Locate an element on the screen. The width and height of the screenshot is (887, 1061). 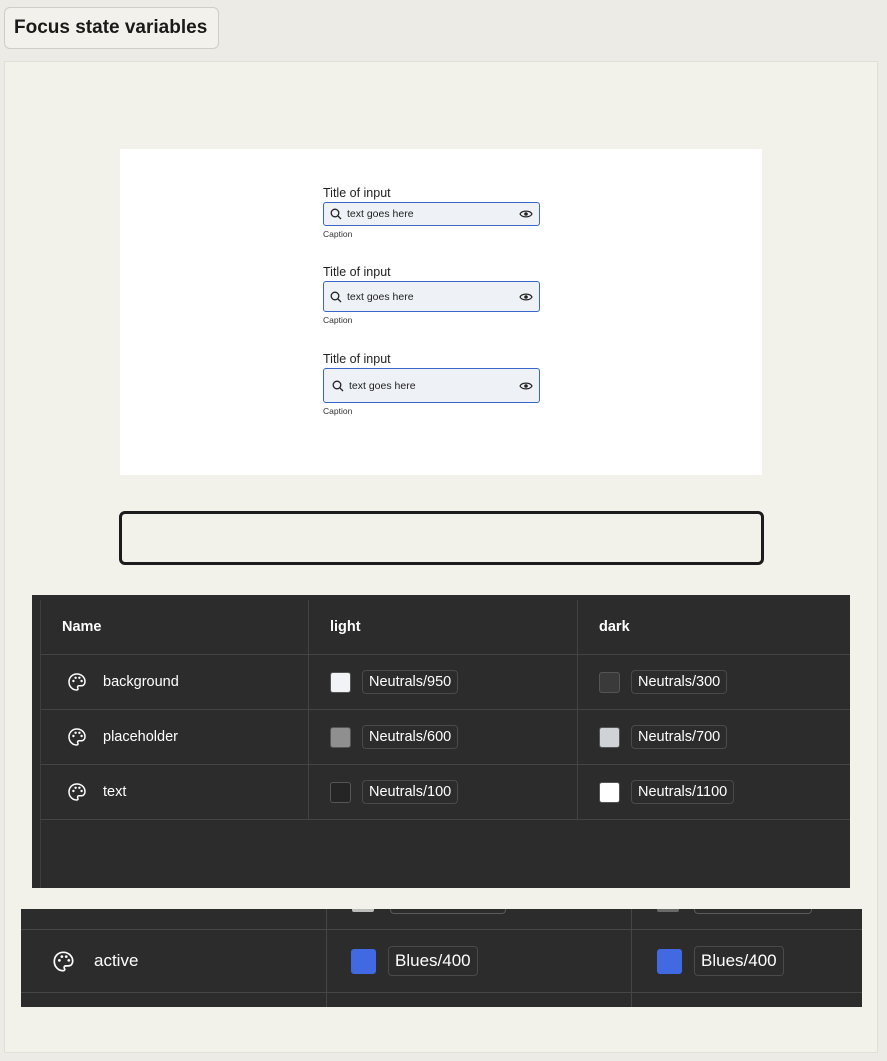
table-row: text Neutrals/100 Neutrals/1100 is located at coordinates (445, 792).